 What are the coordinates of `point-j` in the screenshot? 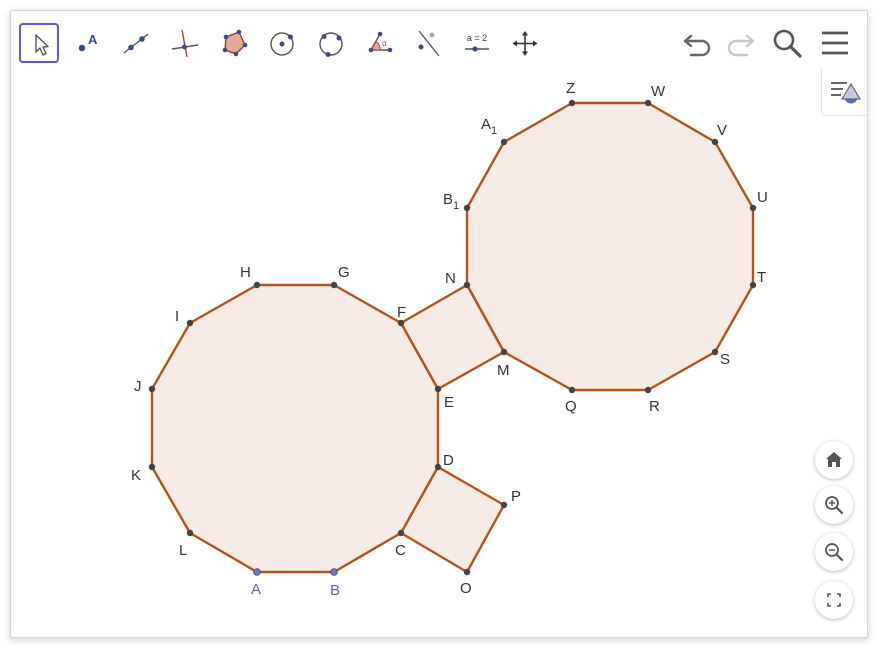 It's located at (152, 389).